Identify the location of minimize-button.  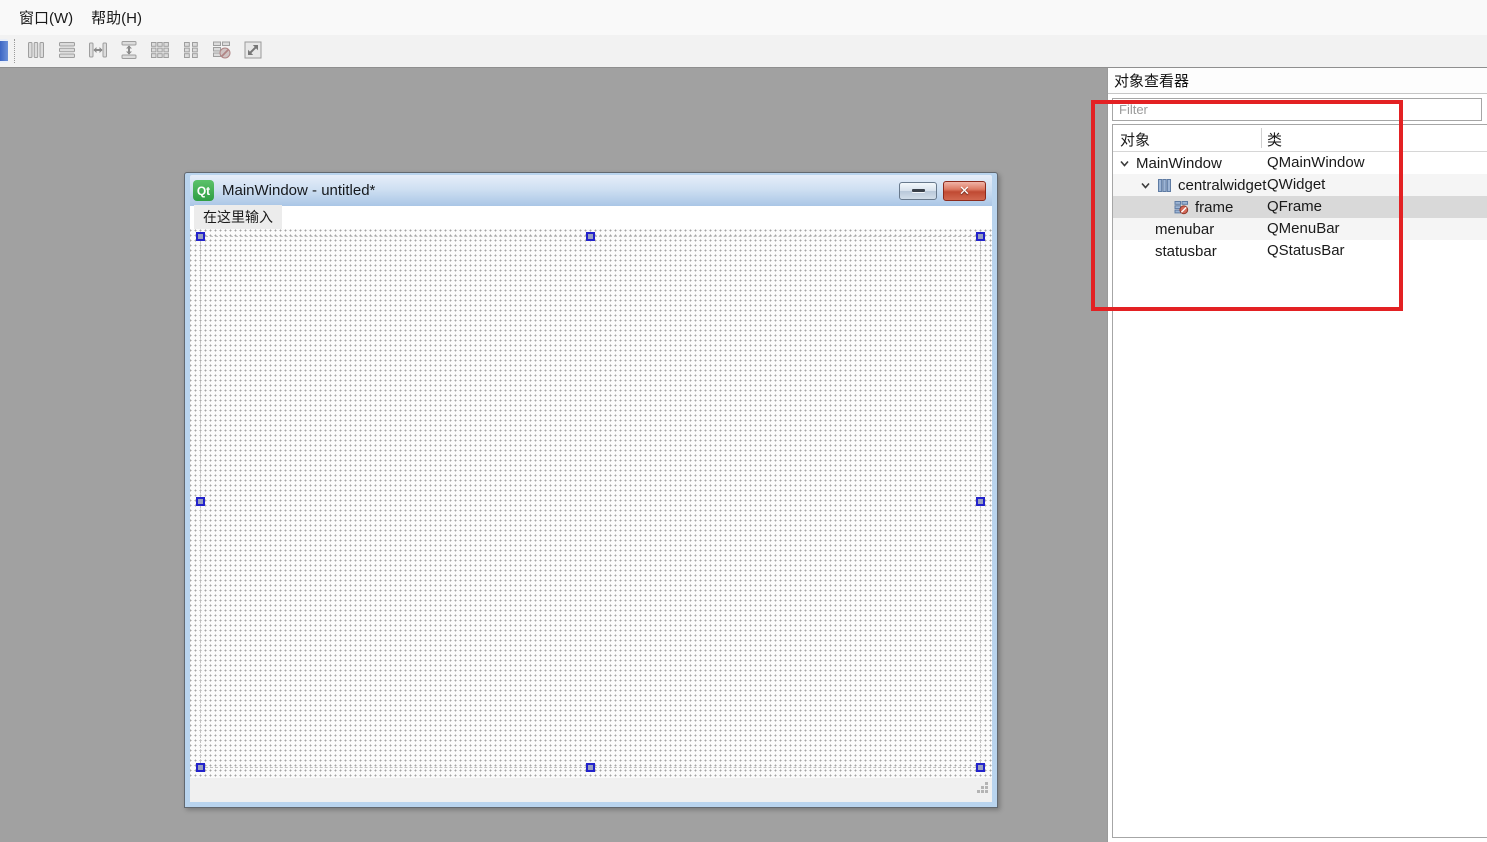
(918, 190).